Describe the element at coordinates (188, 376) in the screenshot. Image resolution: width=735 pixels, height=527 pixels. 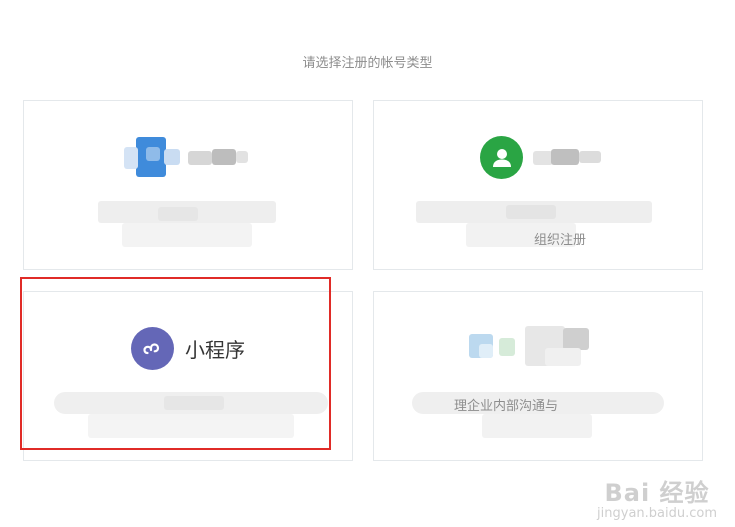
I see `account-type-card-mini-program: 小程序` at that location.